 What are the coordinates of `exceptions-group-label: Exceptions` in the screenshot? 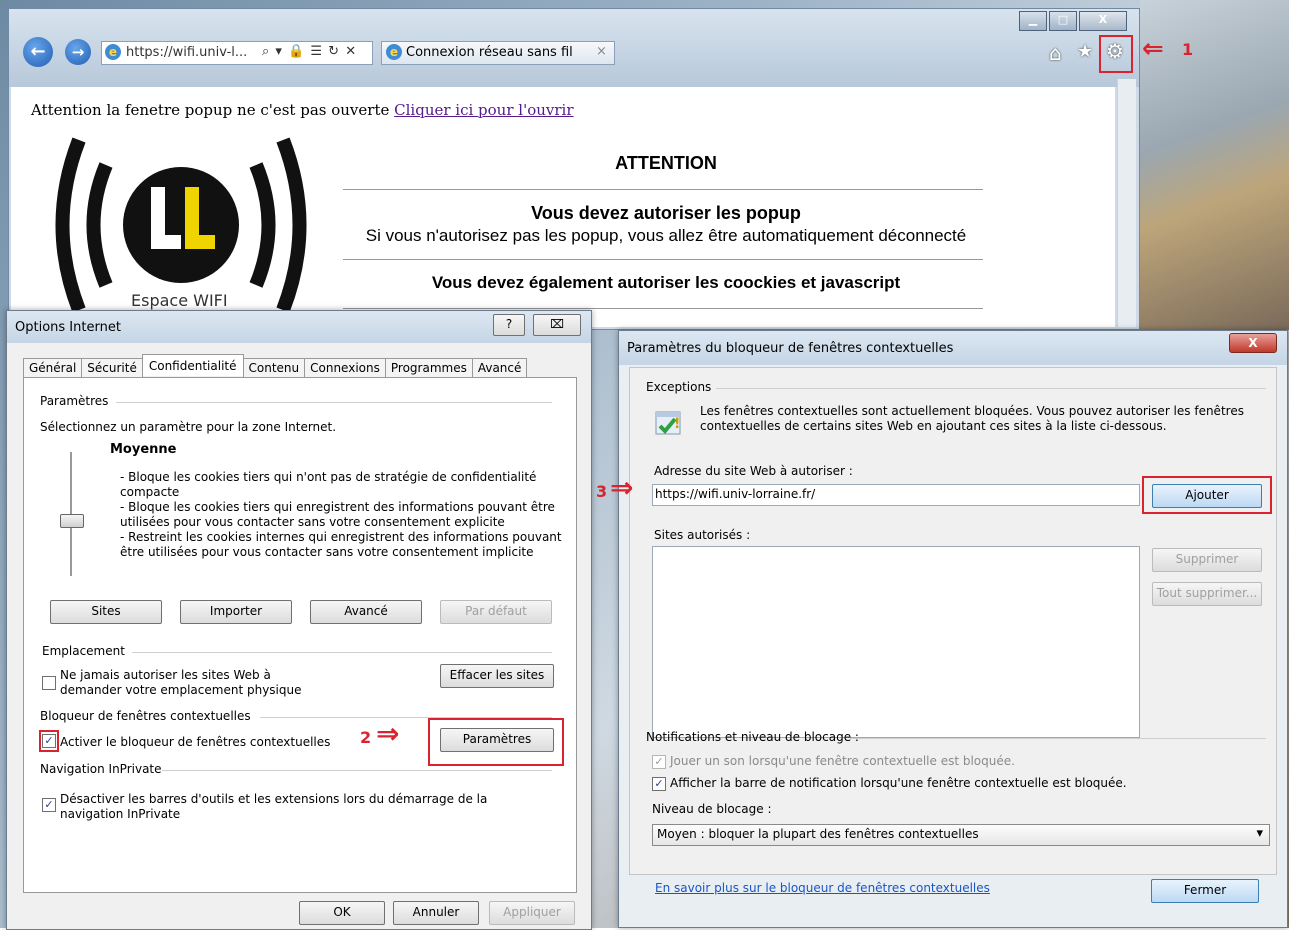 It's located at (679, 387).